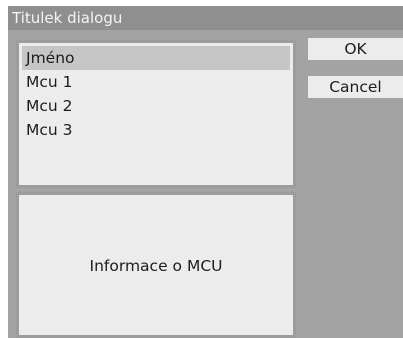 The width and height of the screenshot is (403, 338). What do you see at coordinates (47, 82) in the screenshot?
I see `list-item-mcu-1: Mcu 1` at bounding box center [47, 82].